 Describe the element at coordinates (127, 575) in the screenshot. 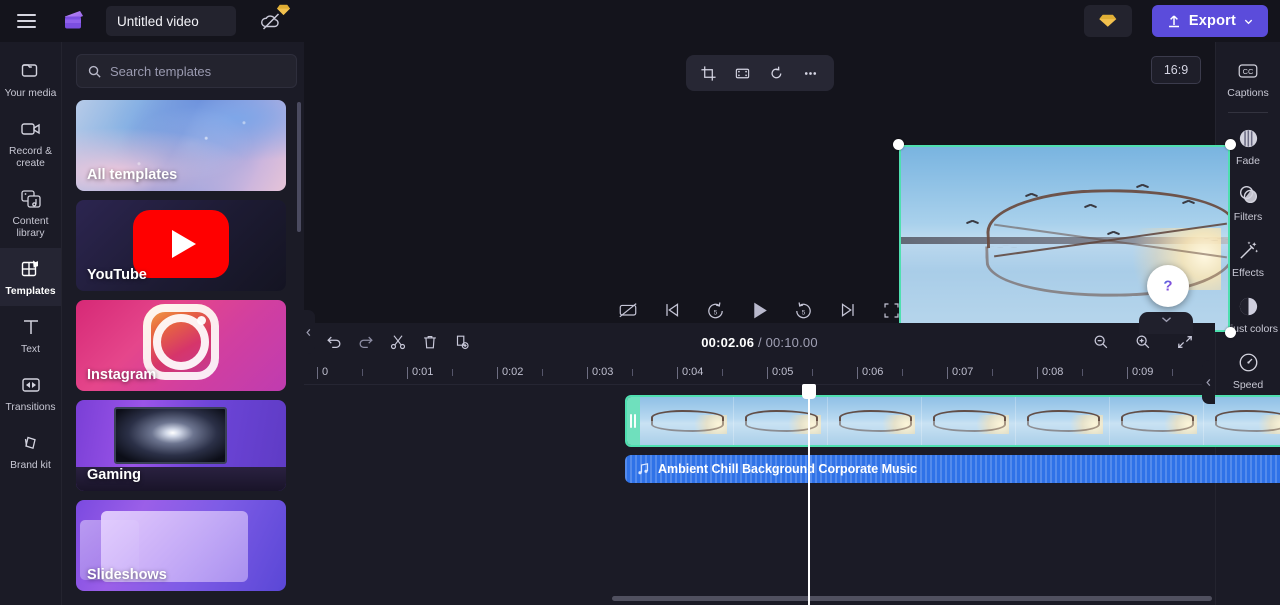

I see `template-card-label: Slideshows` at that location.